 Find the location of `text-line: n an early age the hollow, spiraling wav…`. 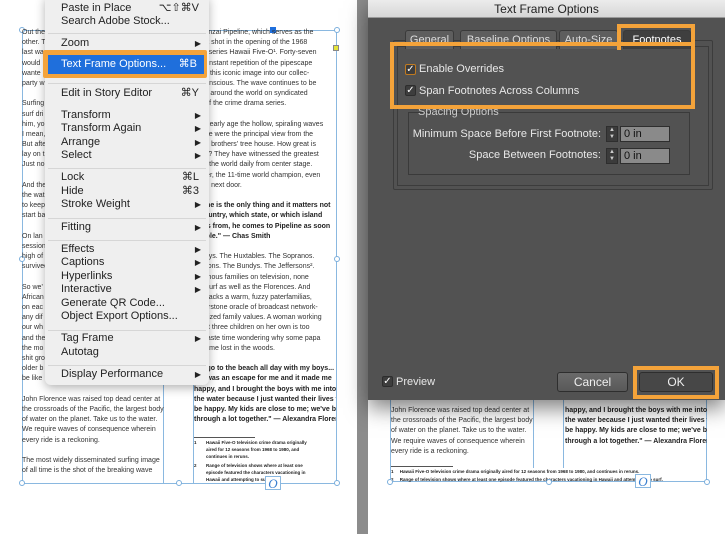

text-line: n an early age the hollow, spiraling wav… is located at coordinates (259, 124).